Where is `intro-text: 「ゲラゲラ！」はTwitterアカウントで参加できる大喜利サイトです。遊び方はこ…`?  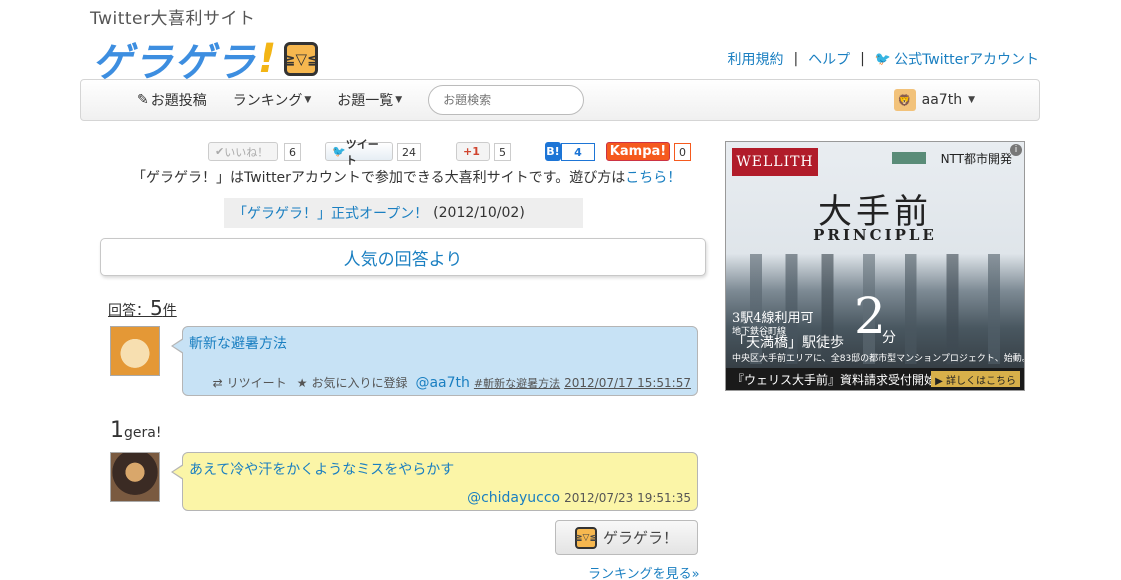 intro-text: 「ゲラゲラ！」はTwitterアカウントで参加できる大喜利サイトです。遊び方はこ… is located at coordinates (406, 177).